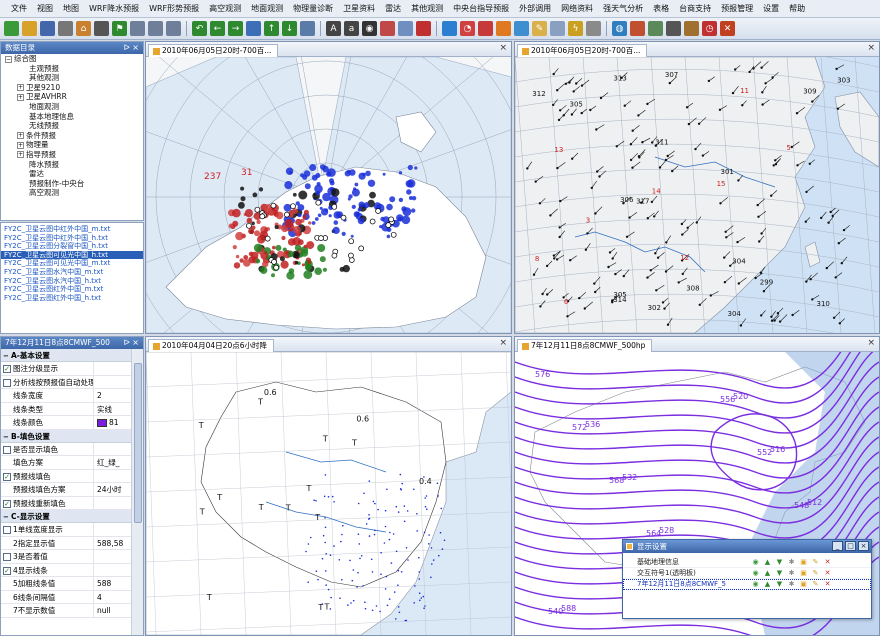 The image size is (880, 636). What do you see at coordinates (619, 28) in the screenshot?
I see `globe-icon: ◍` at bounding box center [619, 28].